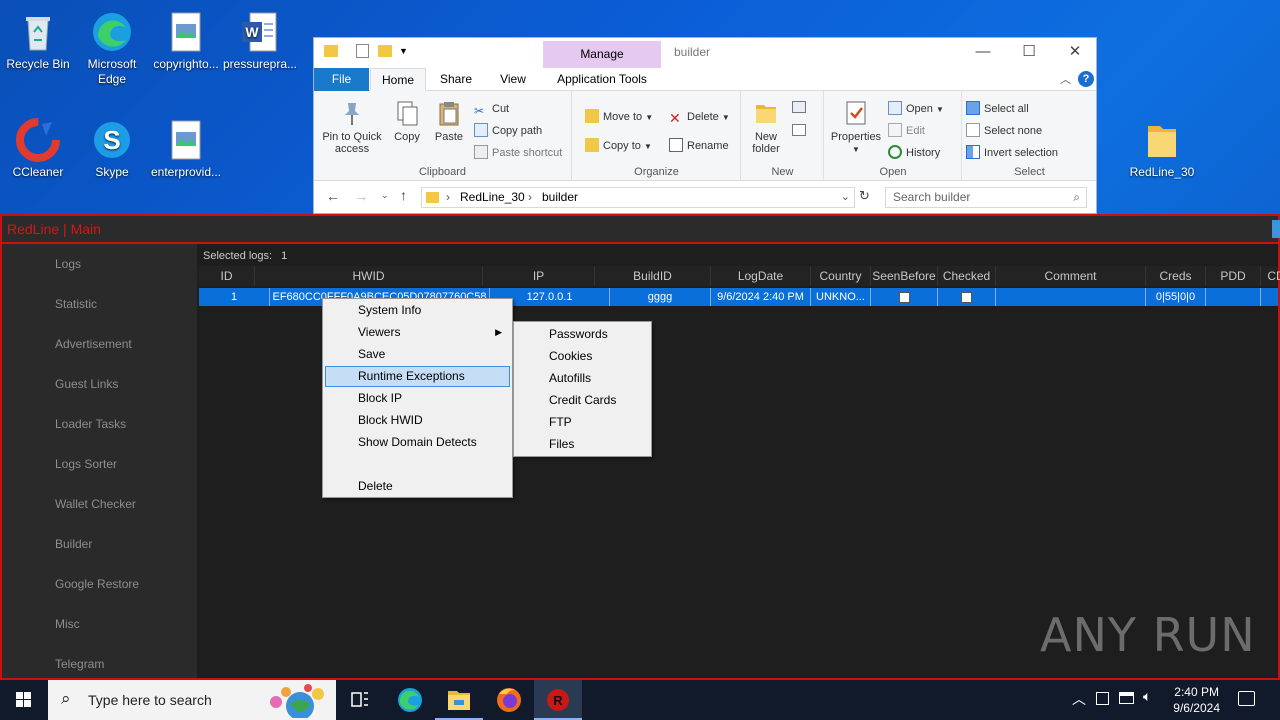  I want to click on forward-arrow-icon: →, so click(361, 196).